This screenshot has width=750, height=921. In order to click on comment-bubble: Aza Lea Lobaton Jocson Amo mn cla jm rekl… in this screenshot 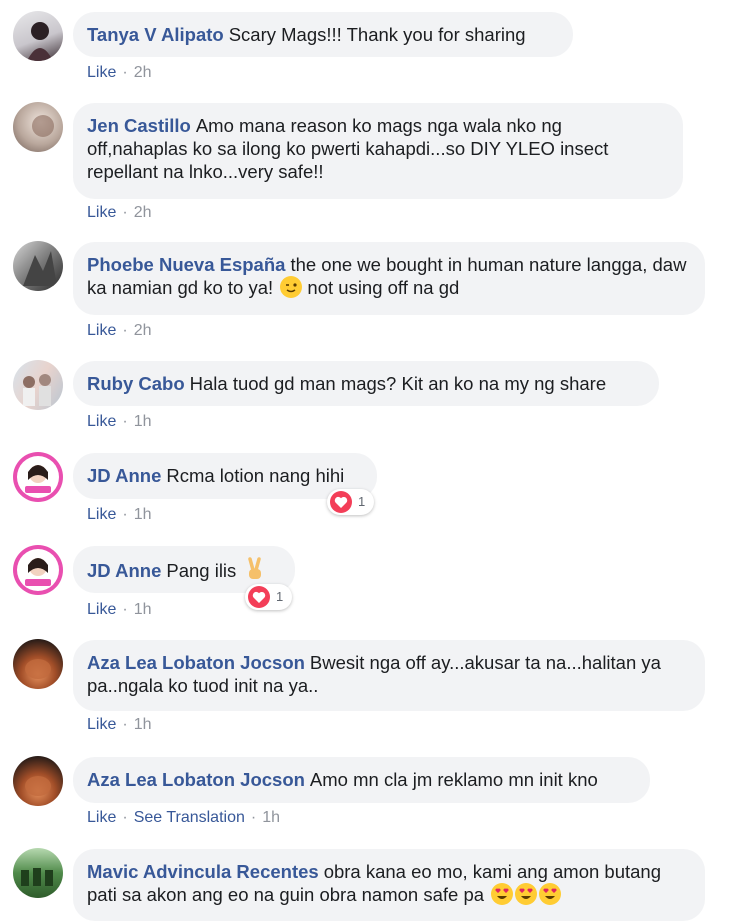, I will do `click(361, 780)`.